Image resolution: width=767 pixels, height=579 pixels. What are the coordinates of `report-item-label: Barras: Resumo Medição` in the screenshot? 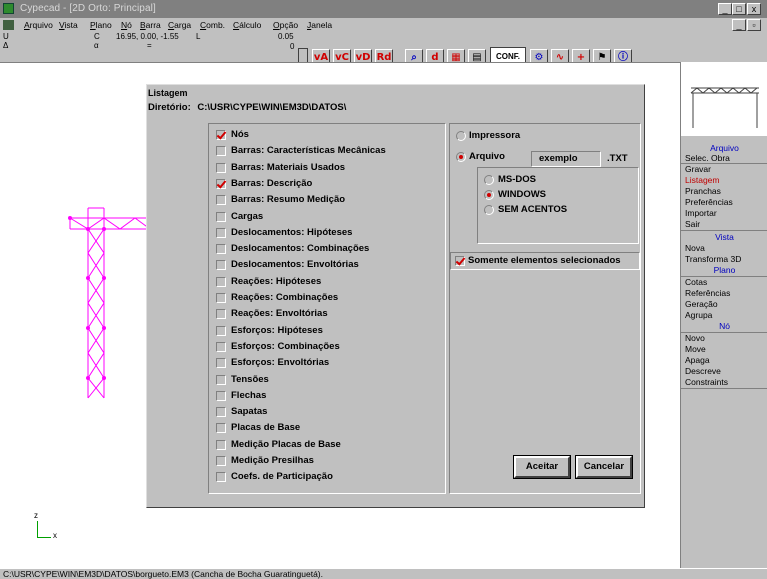 It's located at (288, 200).